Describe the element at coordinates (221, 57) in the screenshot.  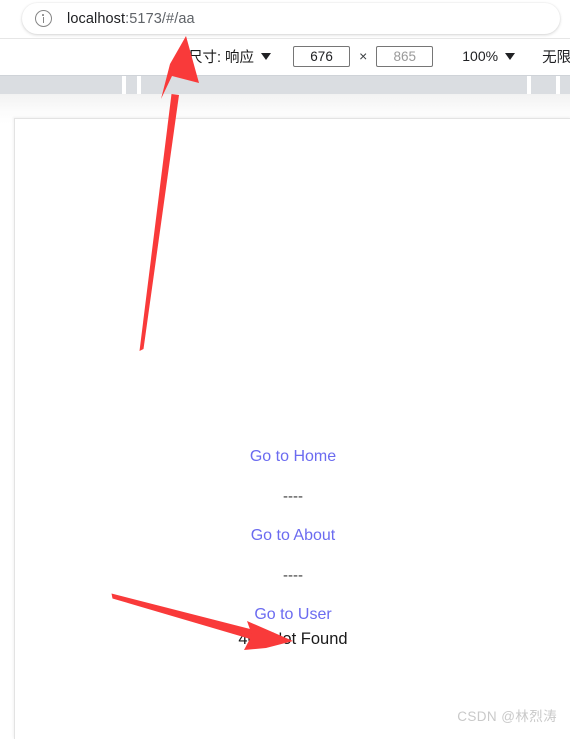
I see `device-size-label: 尺寸: 响应` at that location.